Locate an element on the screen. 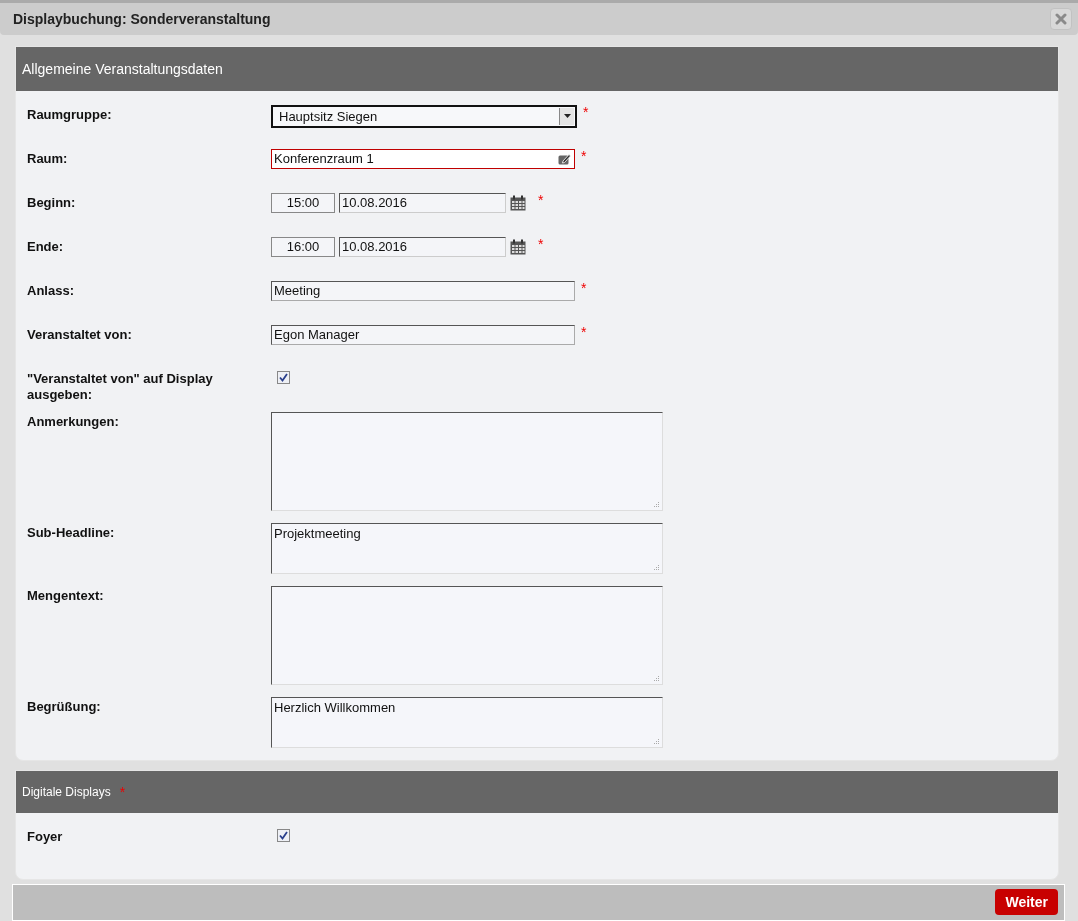  room-field: Konferenzraum 1 is located at coordinates (423, 158).